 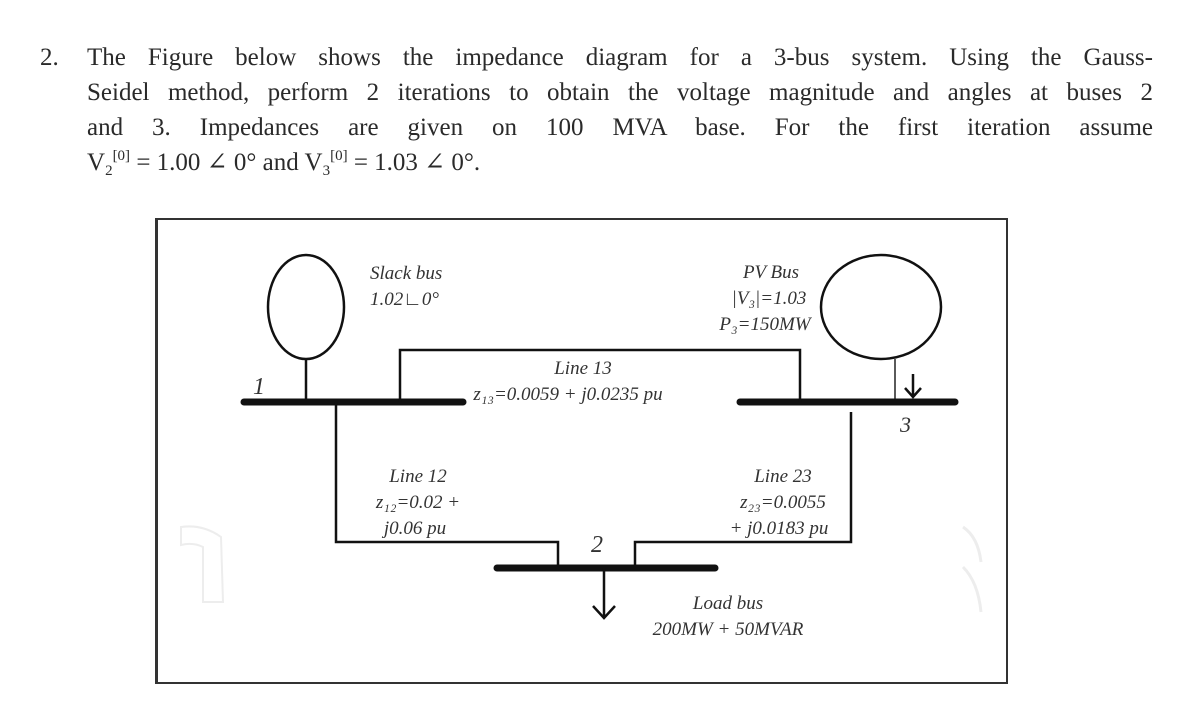 I want to click on pv-generator-icon, so click(x=881, y=307).